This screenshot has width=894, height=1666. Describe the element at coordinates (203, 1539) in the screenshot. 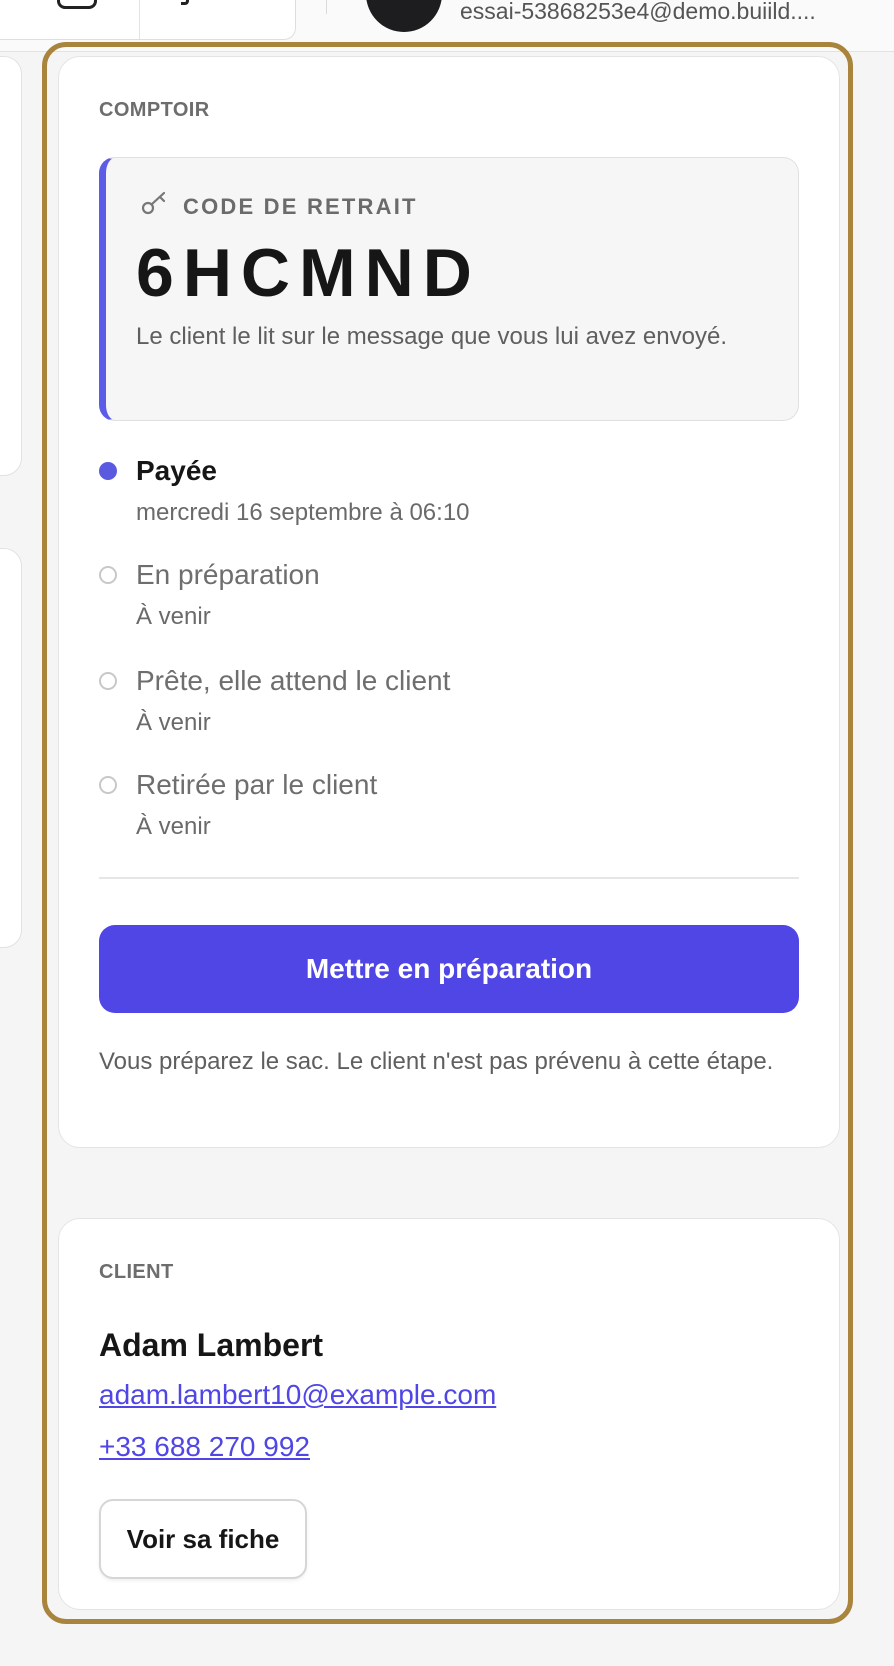

I see `view-client-profile-button: Voir sa fiche` at that location.